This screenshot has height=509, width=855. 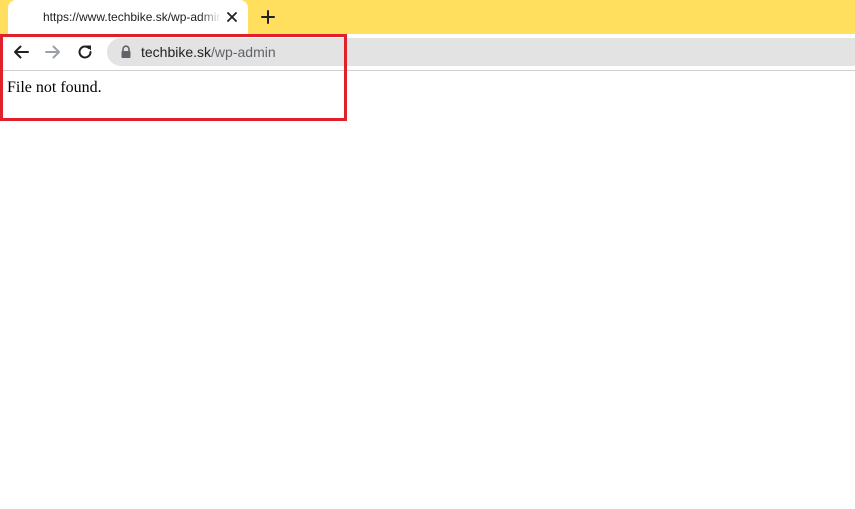 I want to click on tab-title: https://www.techbike.sk/wp-admin, so click(x=132, y=17).